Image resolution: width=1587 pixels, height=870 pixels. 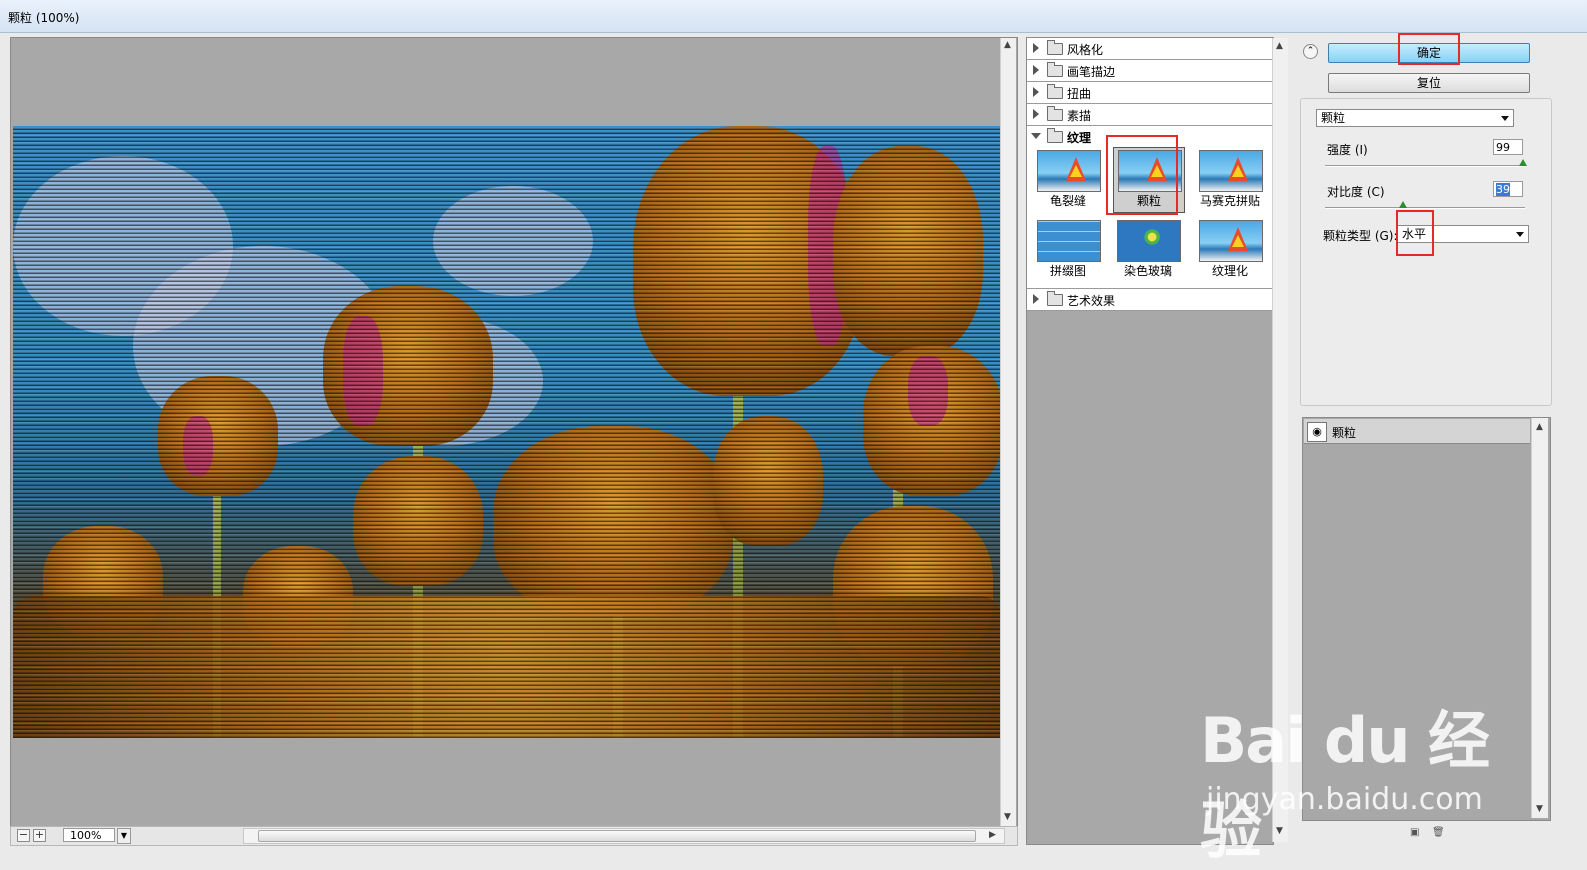 I want to click on filter-label: 龟裂缝, so click(x=1067, y=201).